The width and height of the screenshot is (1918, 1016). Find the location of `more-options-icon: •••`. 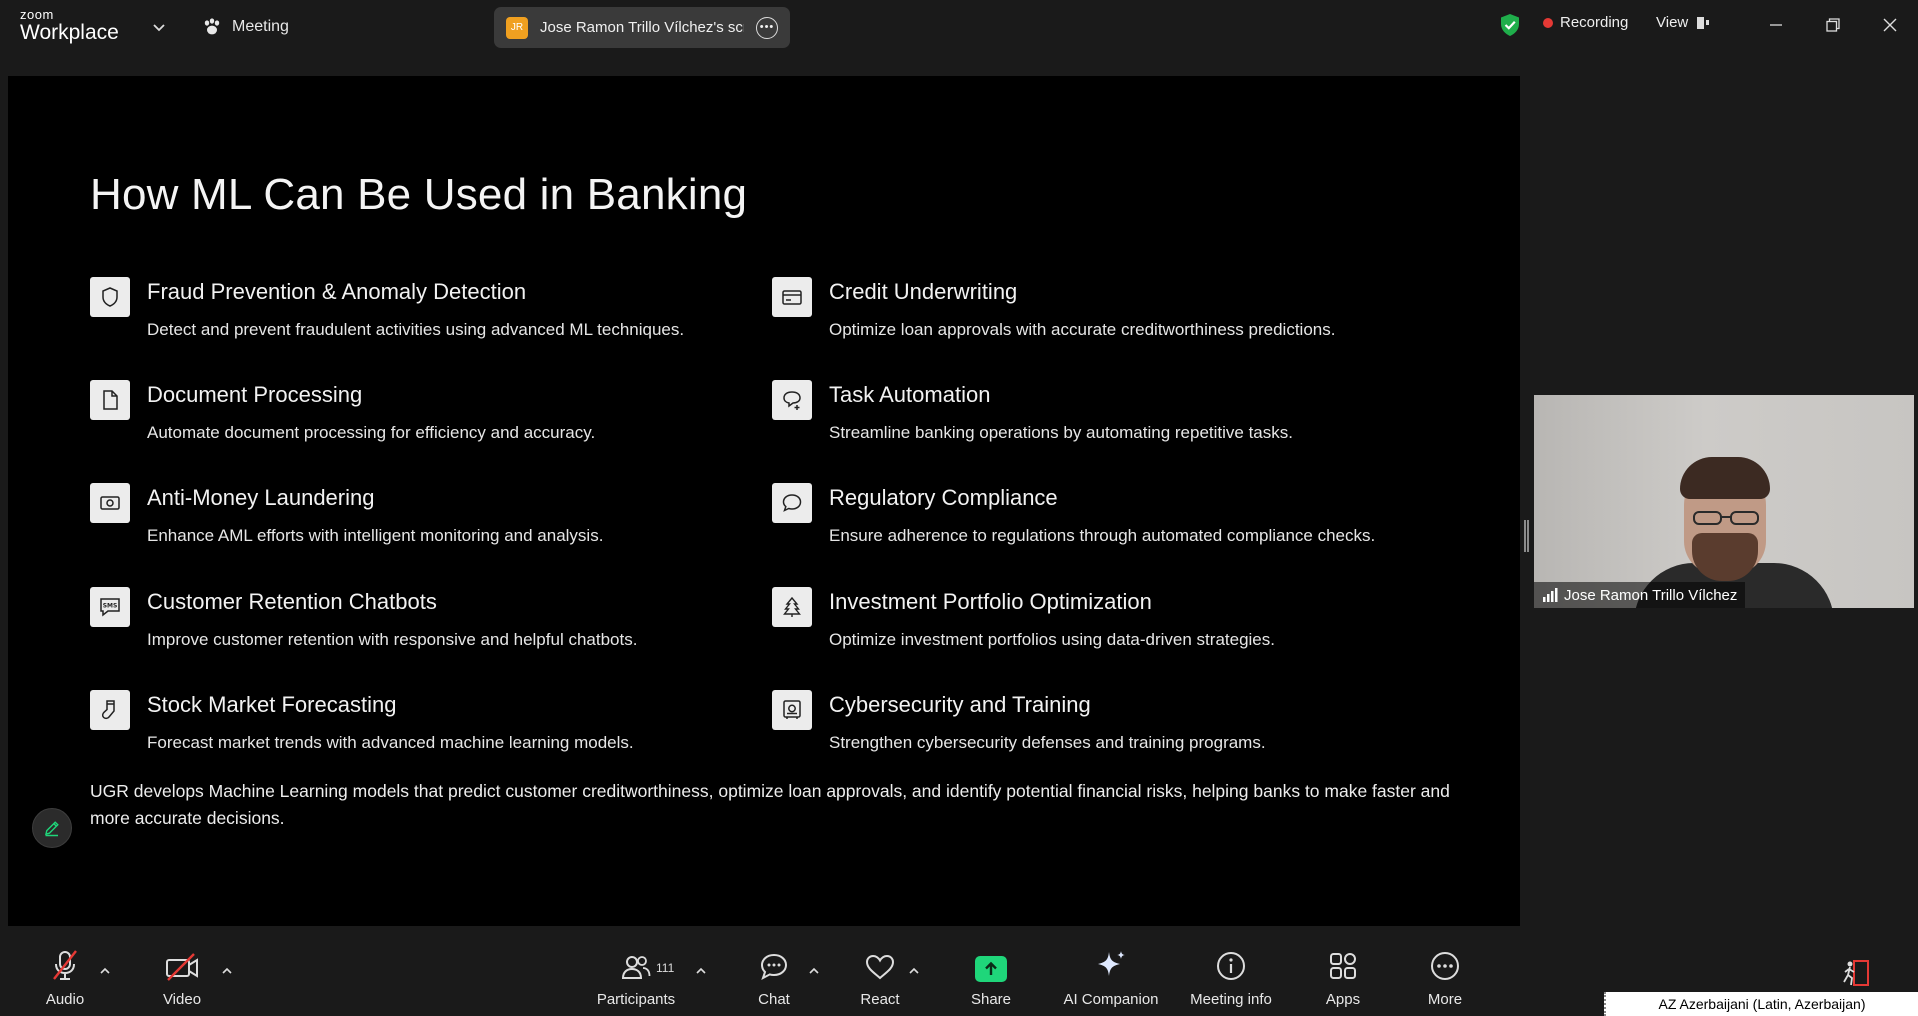

more-options-icon: ••• is located at coordinates (767, 27).